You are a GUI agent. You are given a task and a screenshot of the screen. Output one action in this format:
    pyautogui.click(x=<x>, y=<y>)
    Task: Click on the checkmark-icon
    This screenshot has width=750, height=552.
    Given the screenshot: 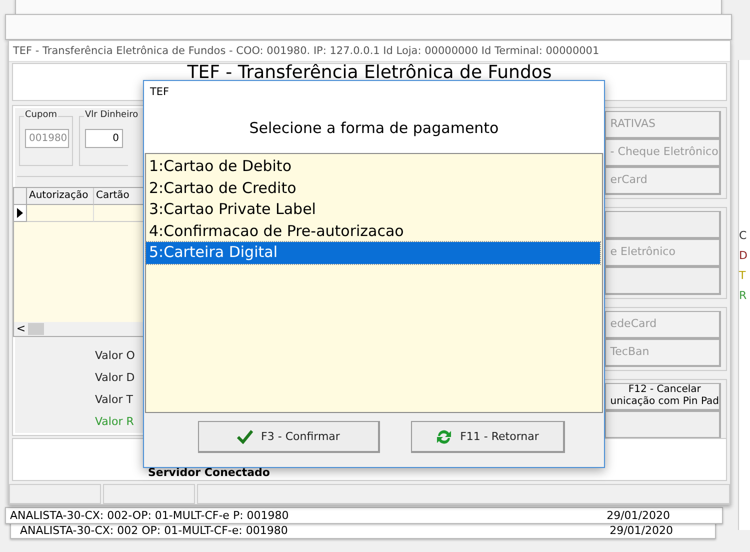 What is the action you would take?
    pyautogui.click(x=245, y=437)
    